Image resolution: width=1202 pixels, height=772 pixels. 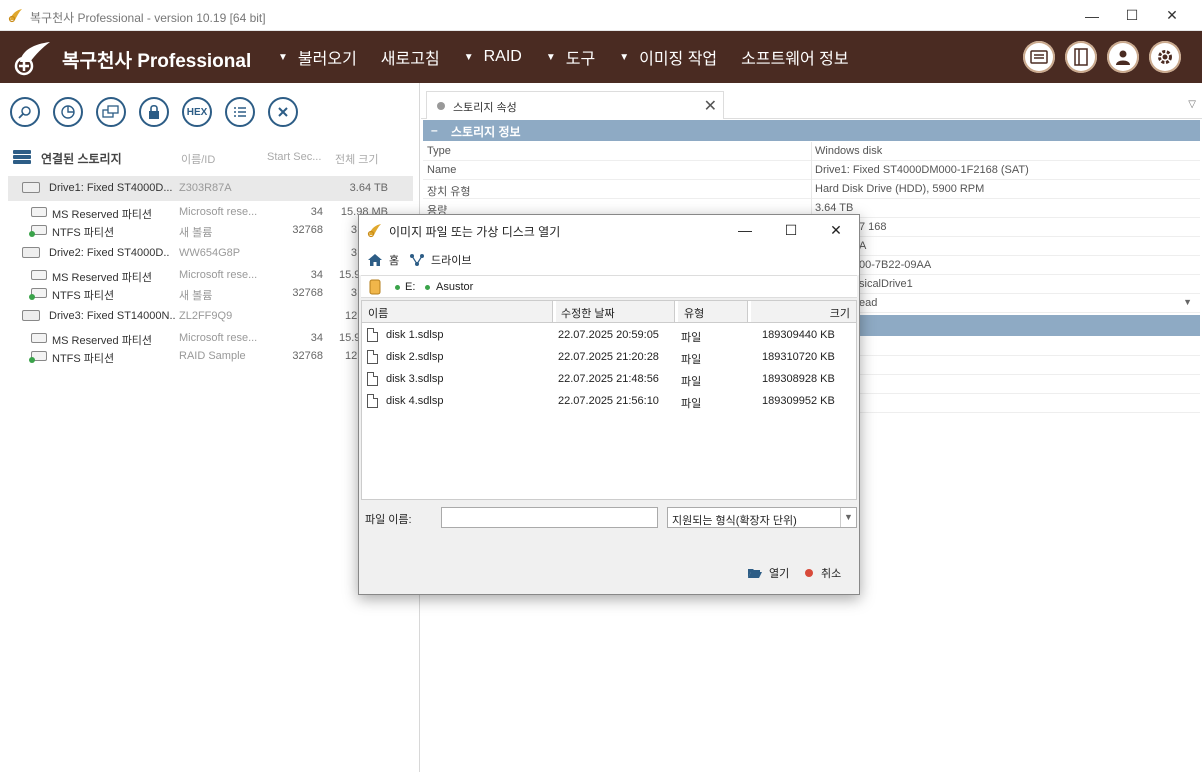 I want to click on file-modified: 22.07.2025 20:59:05, so click(x=608, y=335).